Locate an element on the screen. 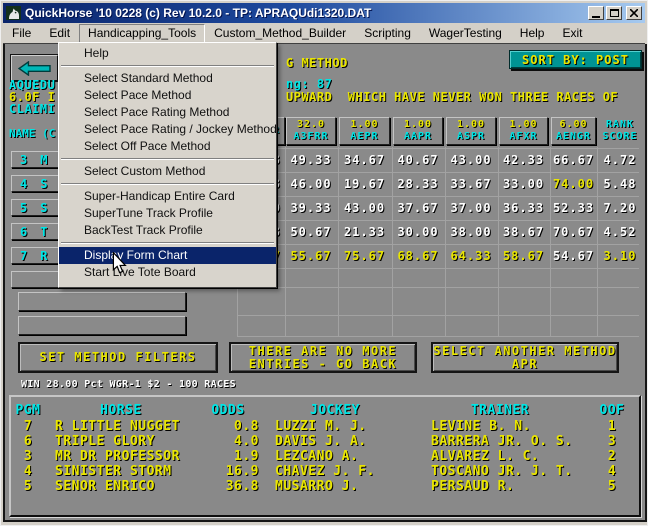 The height and width of the screenshot is (526, 648). menu-item-supertune-track-profile: SuperTune Track Profile is located at coordinates (167, 213).